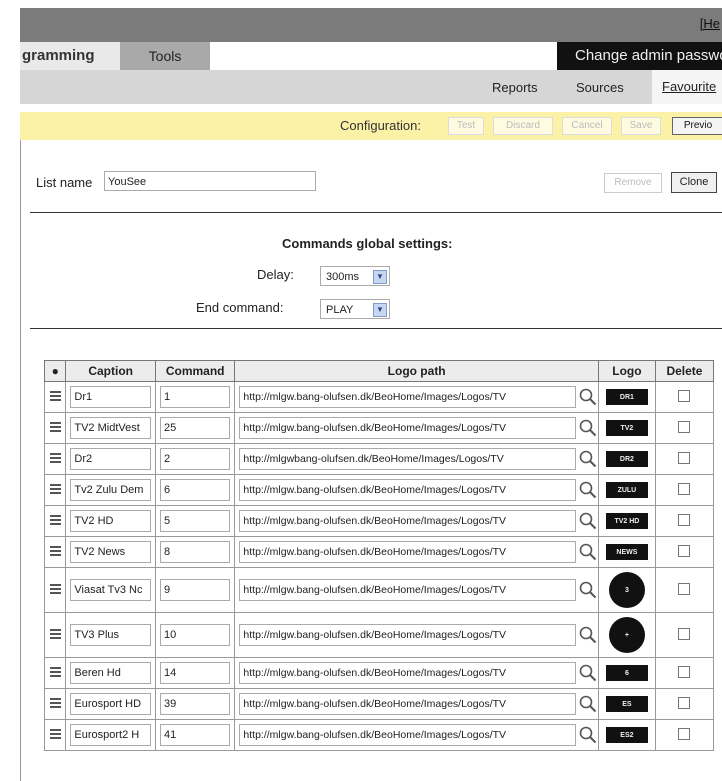 This screenshot has height=781, width=722. I want to click on caption-input: Beren Hd, so click(110, 673).